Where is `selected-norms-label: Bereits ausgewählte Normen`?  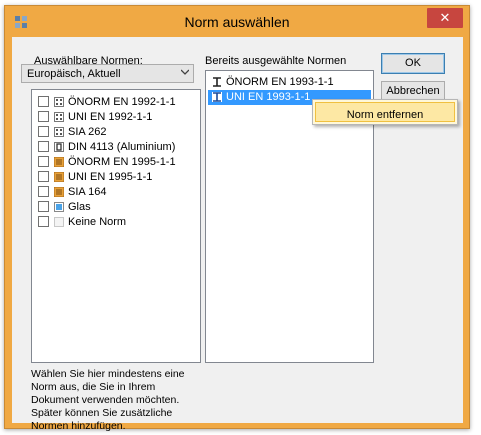 selected-norms-label: Bereits ausgewählte Normen is located at coordinates (276, 61).